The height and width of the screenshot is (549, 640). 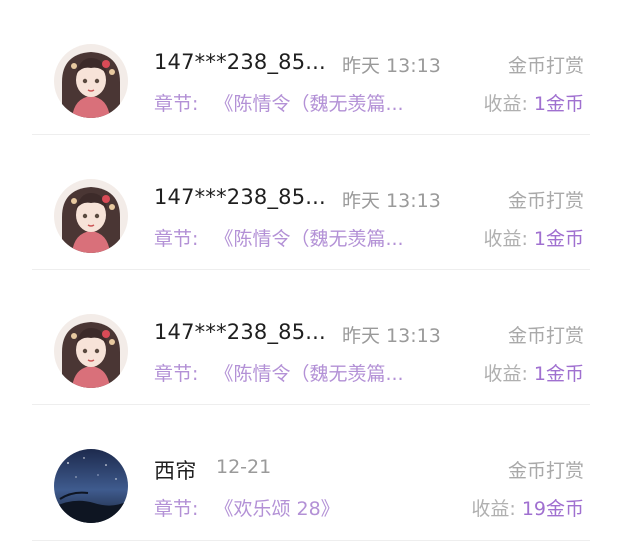 I want to click on username: 西帘, so click(x=175, y=471).